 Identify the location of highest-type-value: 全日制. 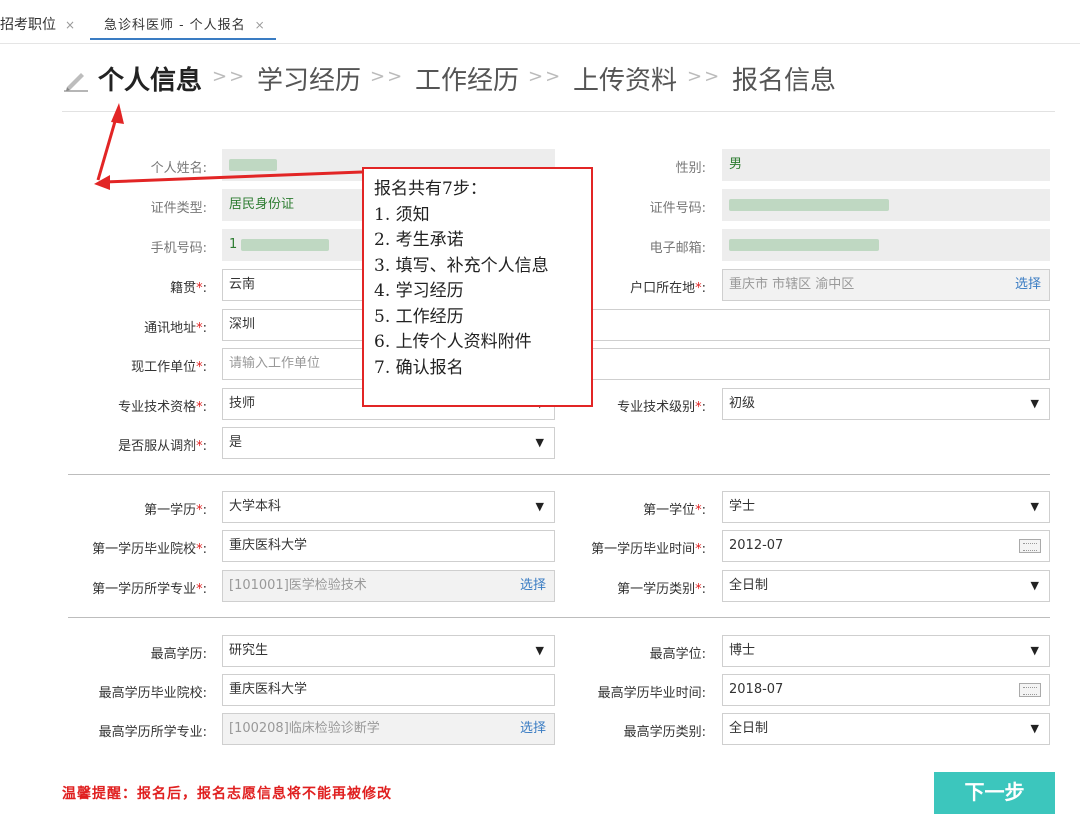
(749, 728).